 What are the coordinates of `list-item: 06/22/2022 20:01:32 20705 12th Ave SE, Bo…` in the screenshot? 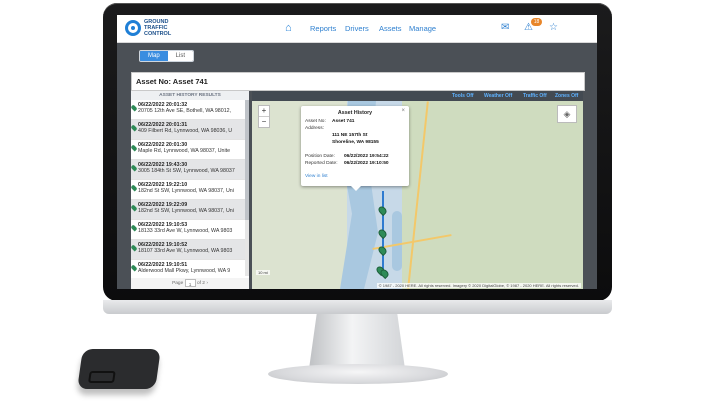 It's located at (190, 110).